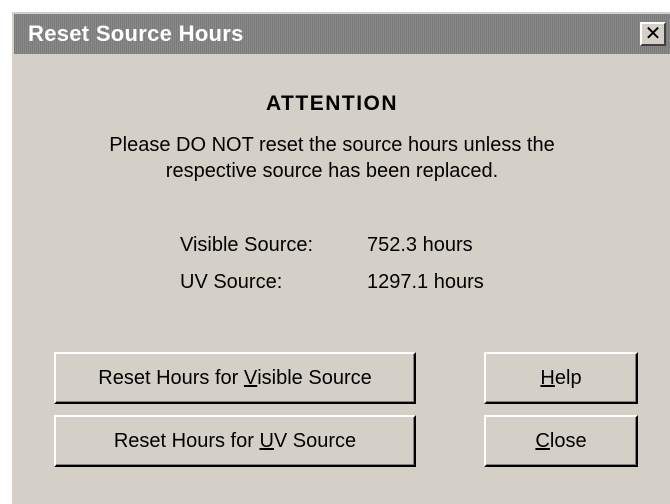  Describe the element at coordinates (186, 440) in the screenshot. I see `reset-uv-label-prefix: Reset Hours for` at that location.